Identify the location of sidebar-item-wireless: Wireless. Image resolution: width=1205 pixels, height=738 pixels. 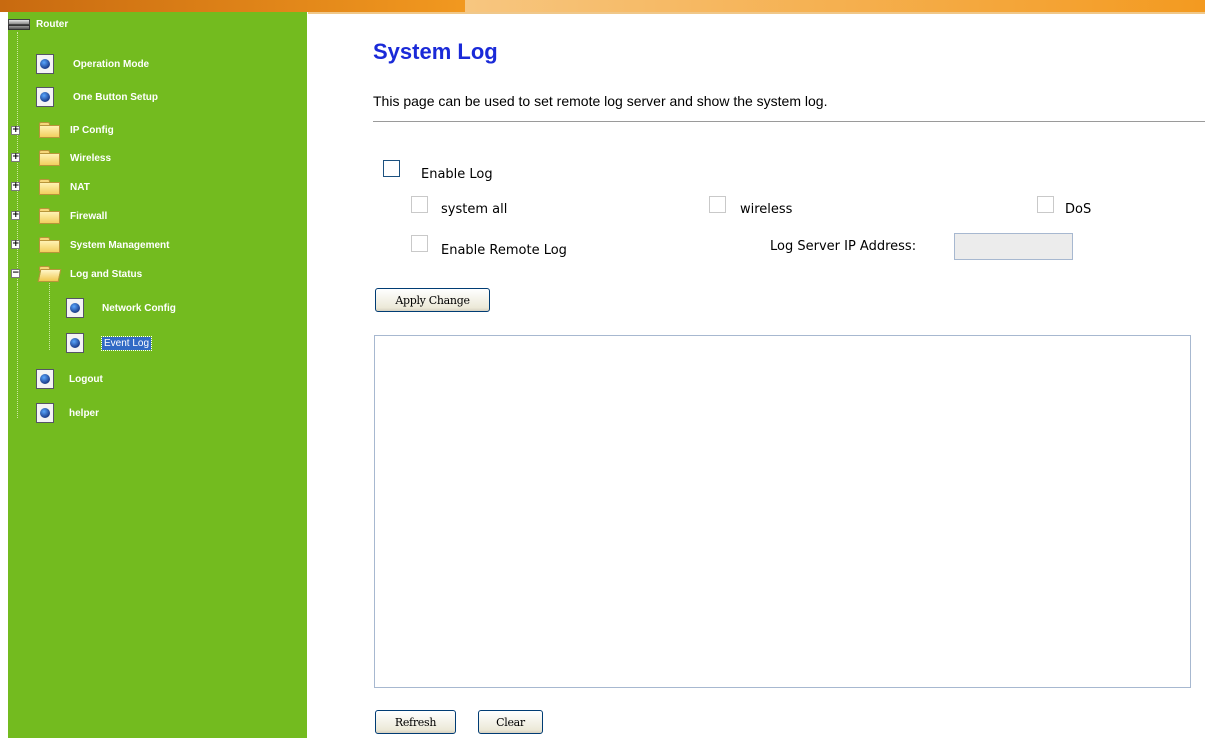
(75, 158).